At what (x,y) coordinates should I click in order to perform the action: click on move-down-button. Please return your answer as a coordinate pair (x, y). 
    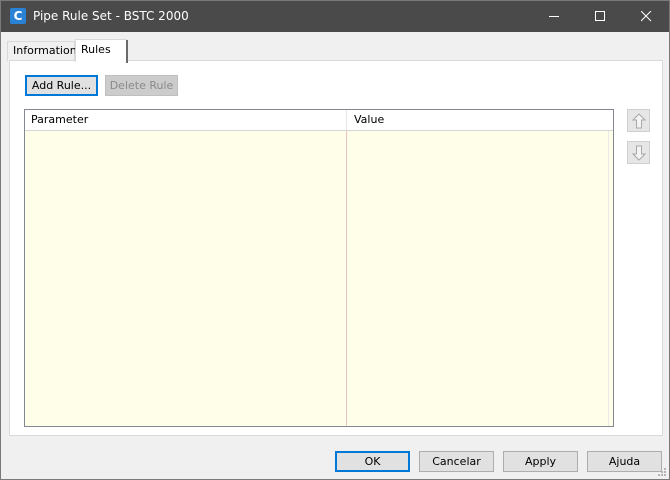
    Looking at the image, I should click on (638, 152).